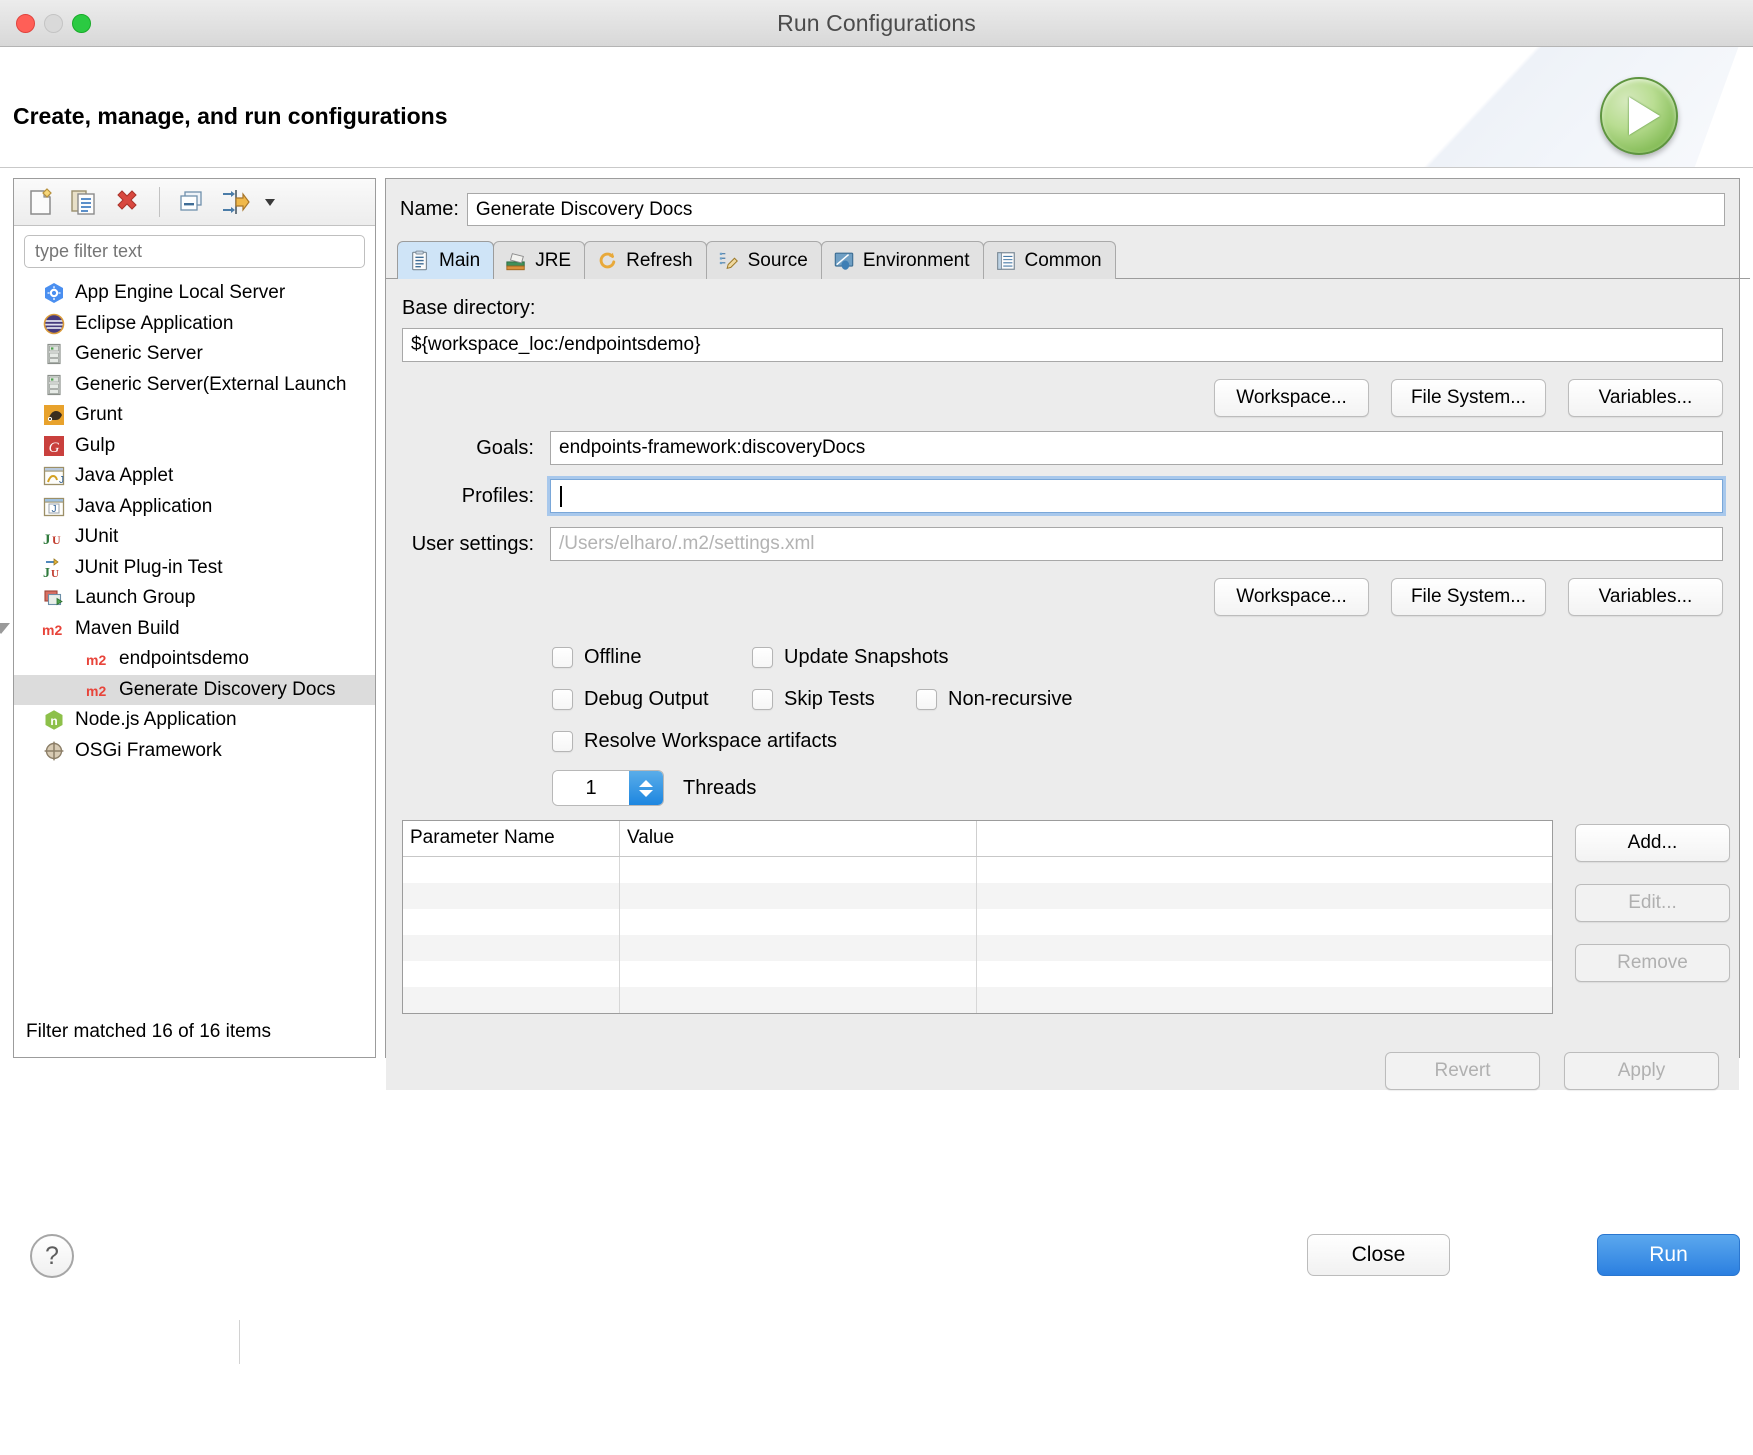 The height and width of the screenshot is (1455, 1753). What do you see at coordinates (834, 699) in the screenshot?
I see `checkbox-skip-tests: Skip Tests` at bounding box center [834, 699].